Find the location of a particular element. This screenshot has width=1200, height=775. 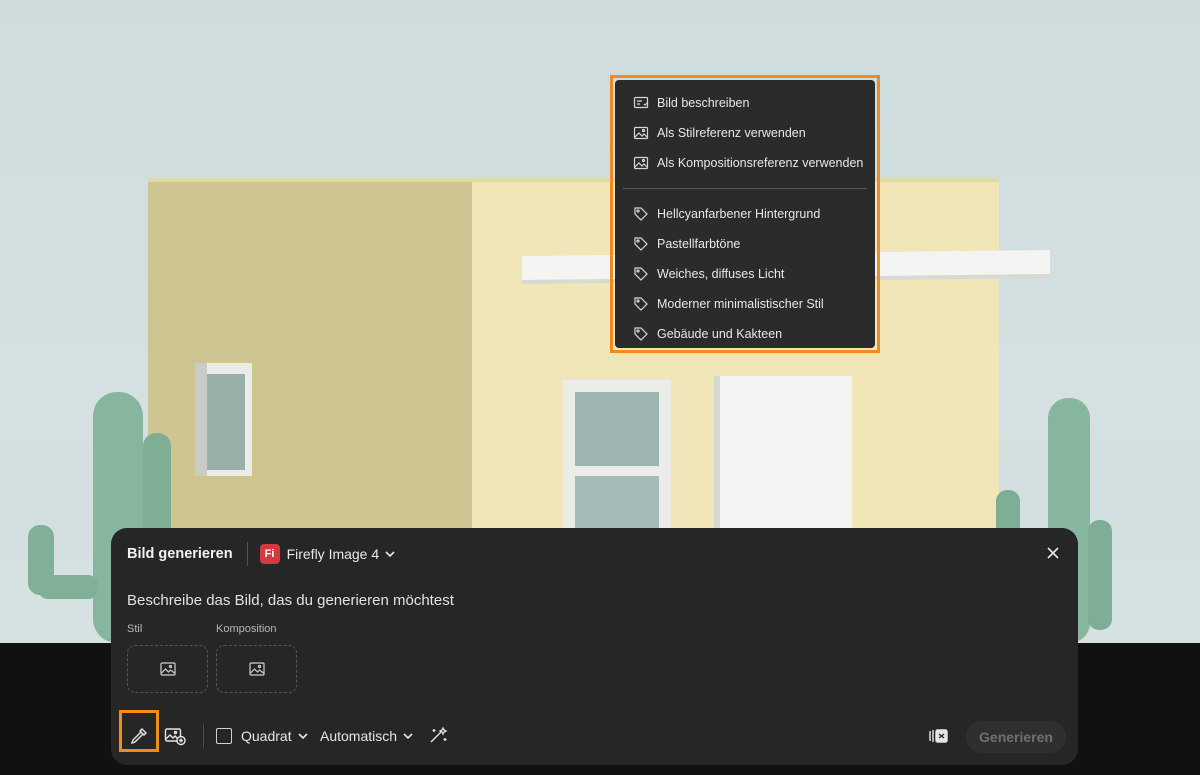

effects-button is located at coordinates (439, 736).